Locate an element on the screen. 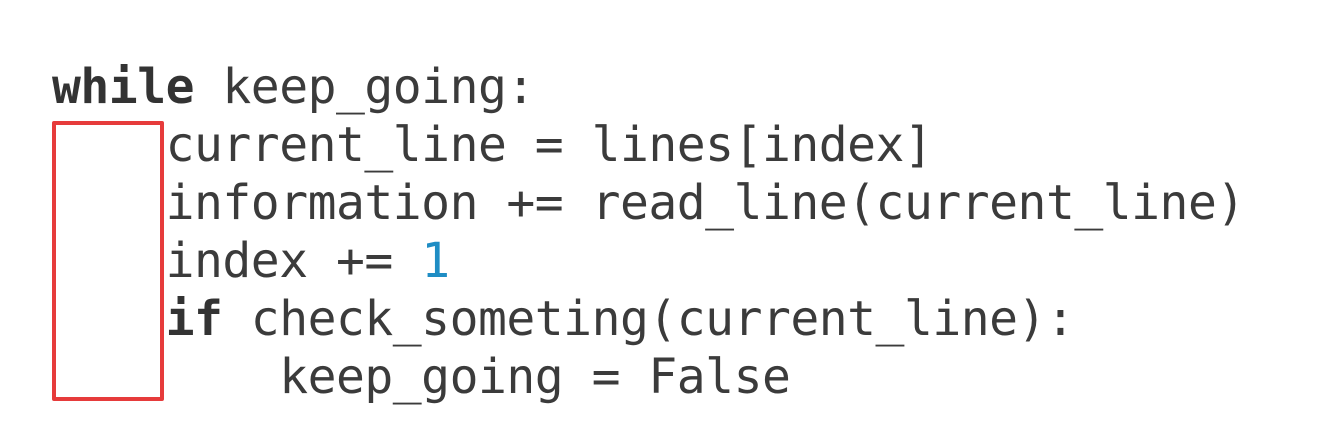  code-line-3: information += read_line(current_line) is located at coordinates (649, 203).